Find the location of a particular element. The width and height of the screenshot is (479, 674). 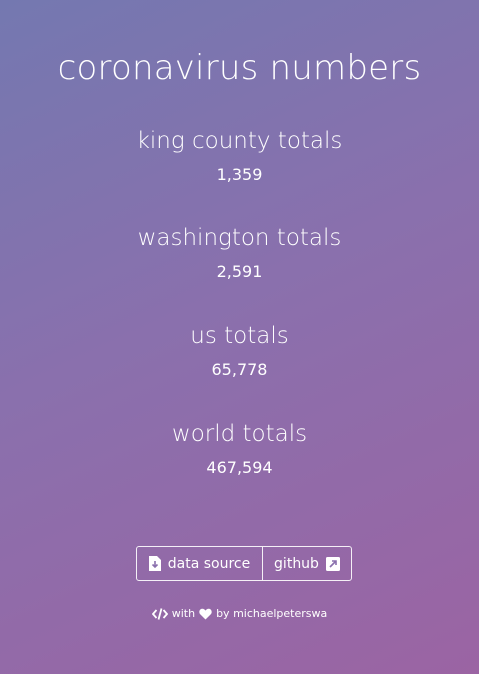

code-icon is located at coordinates (159, 613).